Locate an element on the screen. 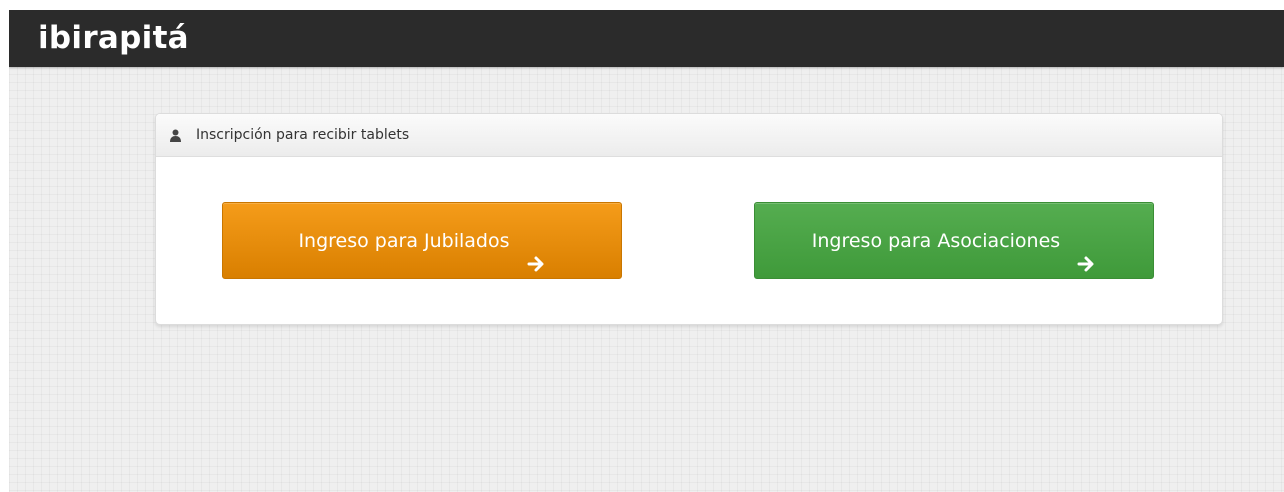 This screenshot has height=492, width=1284. panel-title: Inscripción para recibir tablets is located at coordinates (303, 135).